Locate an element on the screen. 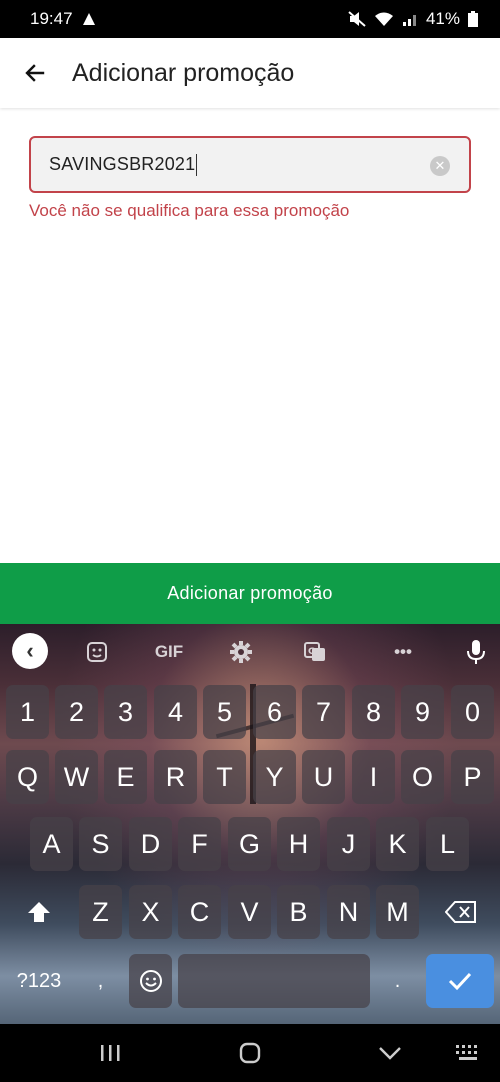 The height and width of the screenshot is (1082, 500). more-options-button: ••• is located at coordinates (403, 652).